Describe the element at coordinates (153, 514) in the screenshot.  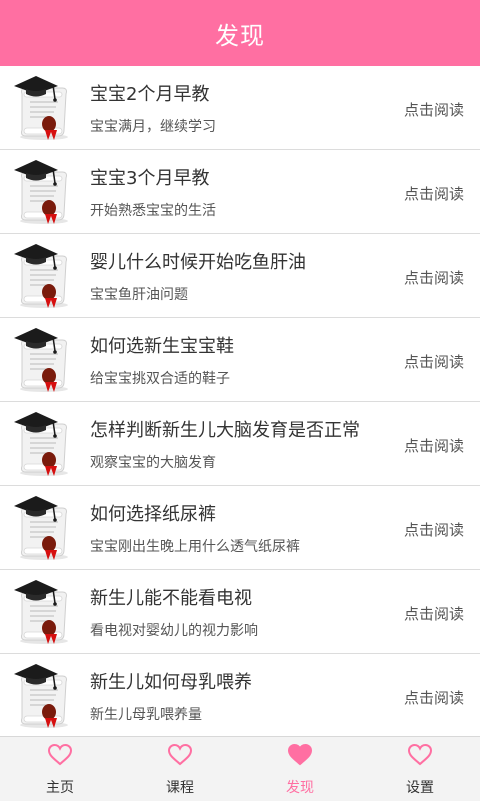
I see `item-title: 如何选择纸尿裤` at that location.